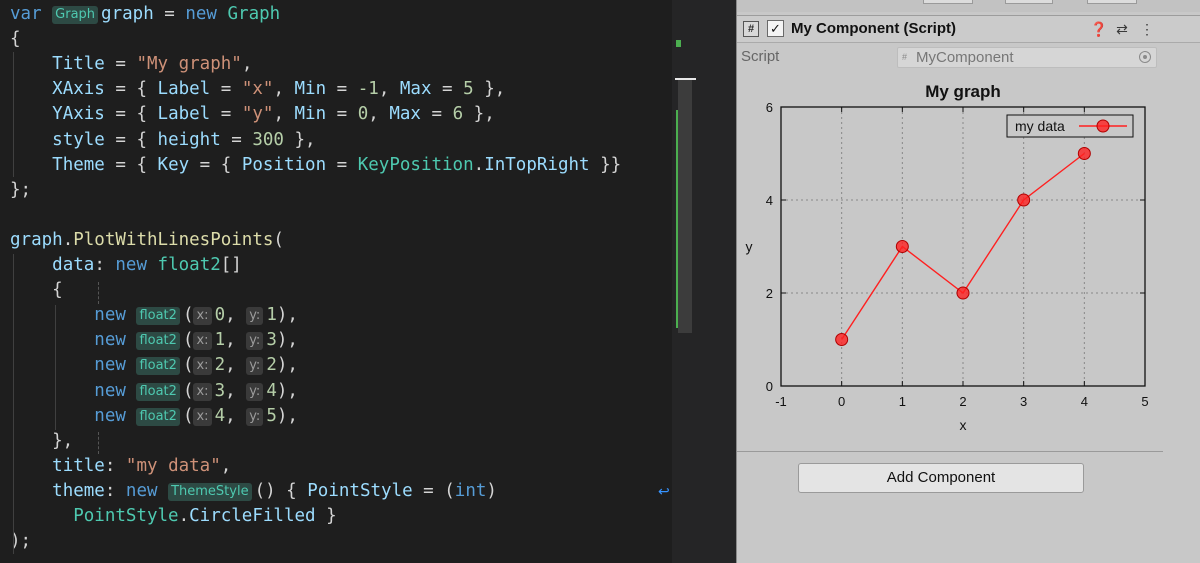  I want to click on code-token: () {, so click(281, 490).